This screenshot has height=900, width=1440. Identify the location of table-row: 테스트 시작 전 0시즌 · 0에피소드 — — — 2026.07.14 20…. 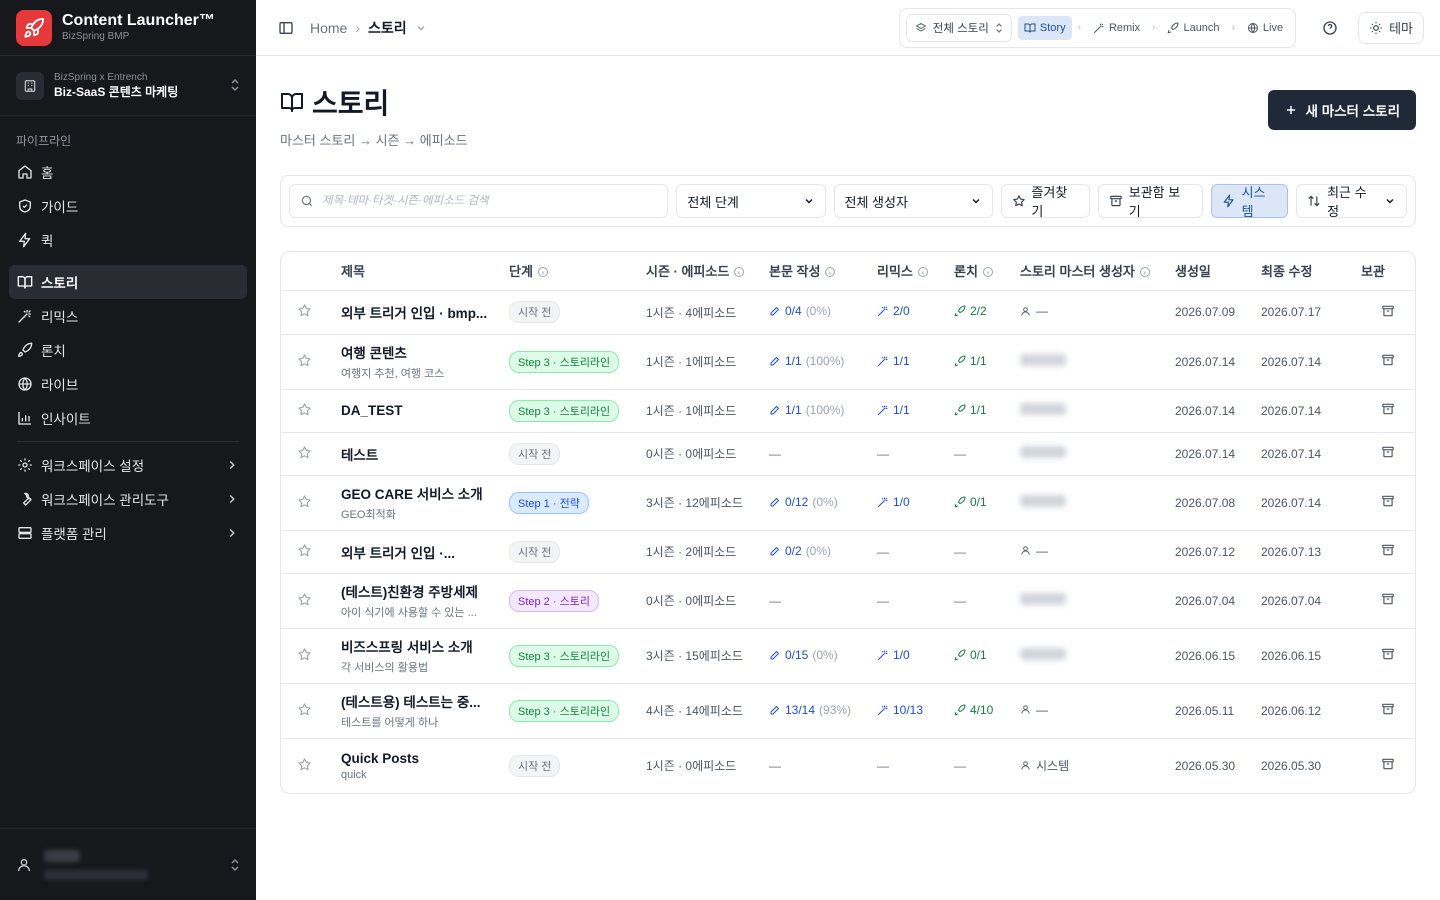
(848, 454).